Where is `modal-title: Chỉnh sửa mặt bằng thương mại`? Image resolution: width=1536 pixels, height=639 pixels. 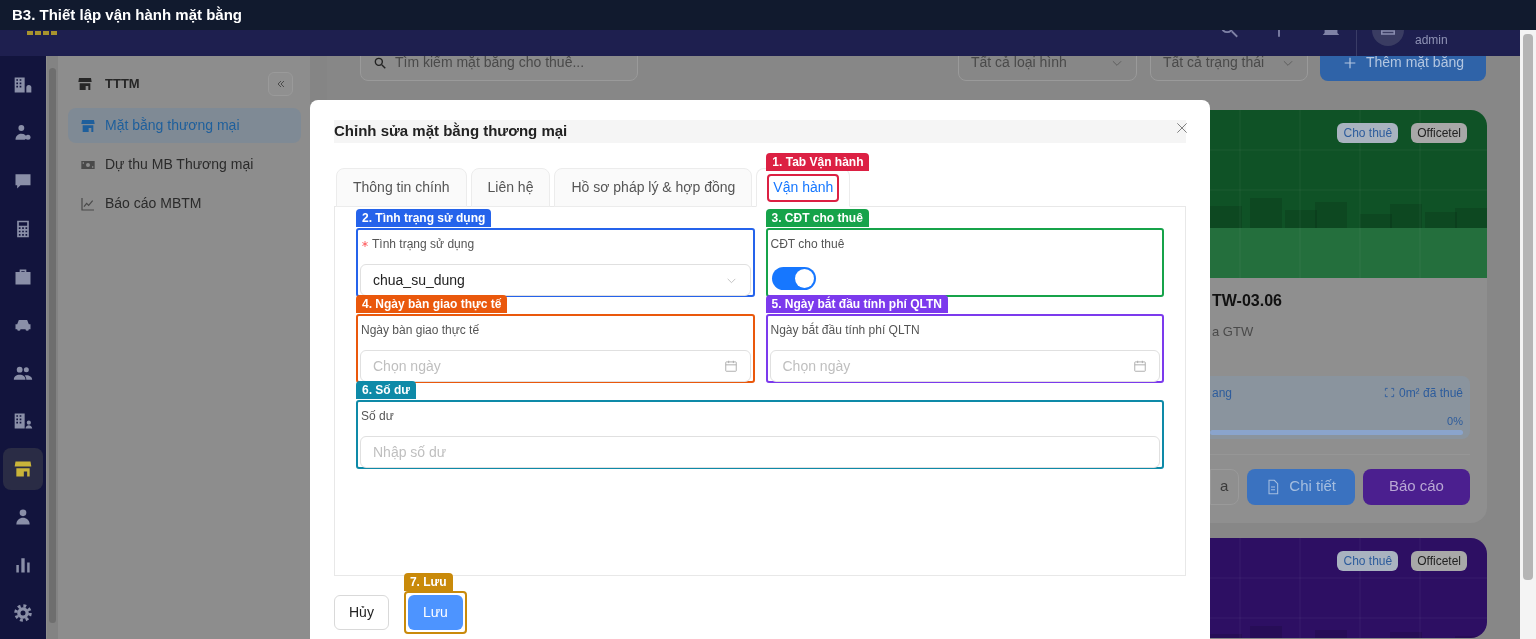
modal-title: Chỉnh sửa mặt bằng thương mại is located at coordinates (760, 131).